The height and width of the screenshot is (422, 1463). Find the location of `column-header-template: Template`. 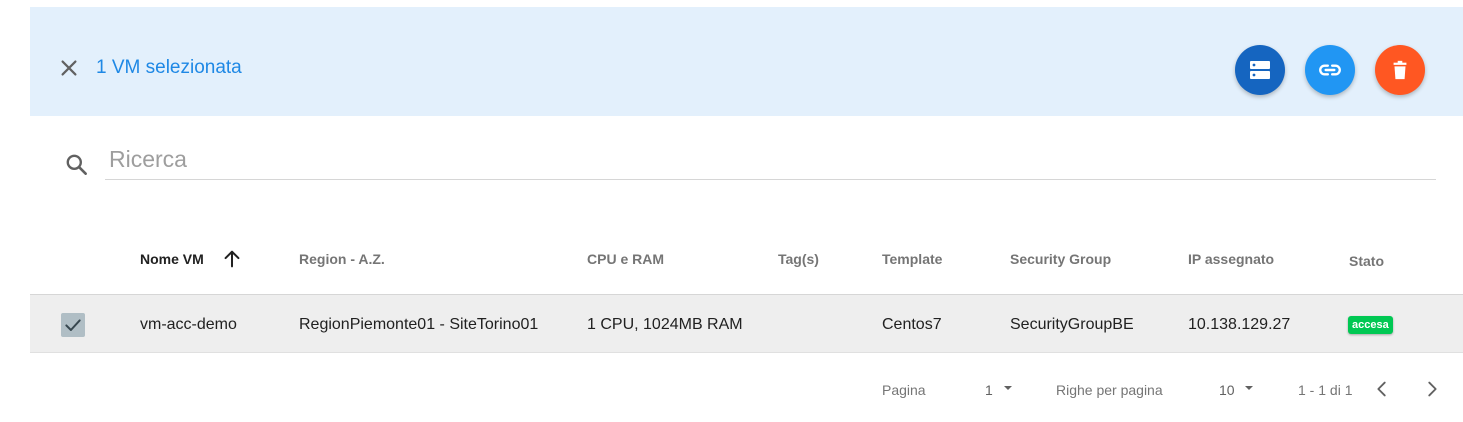

column-header-template: Template is located at coordinates (912, 259).